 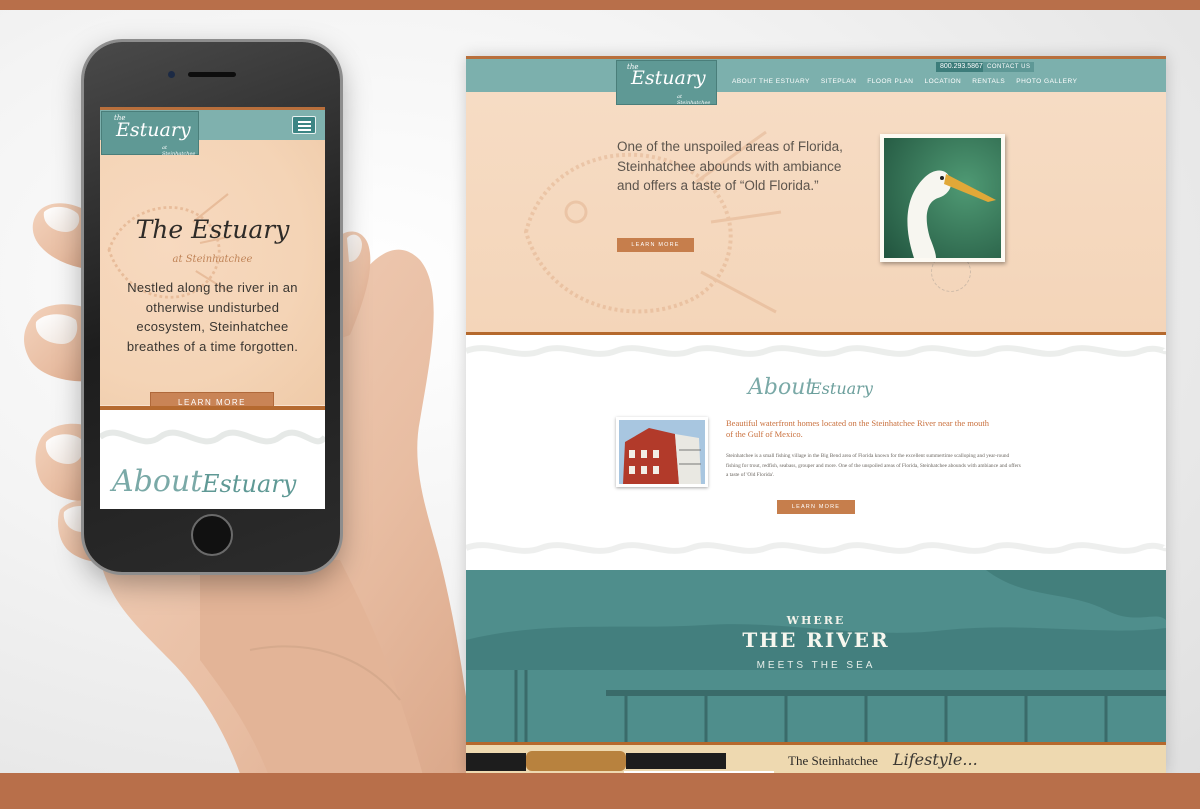 I want to click on nav-siteplan: SITEPLAN, so click(x=838, y=81).